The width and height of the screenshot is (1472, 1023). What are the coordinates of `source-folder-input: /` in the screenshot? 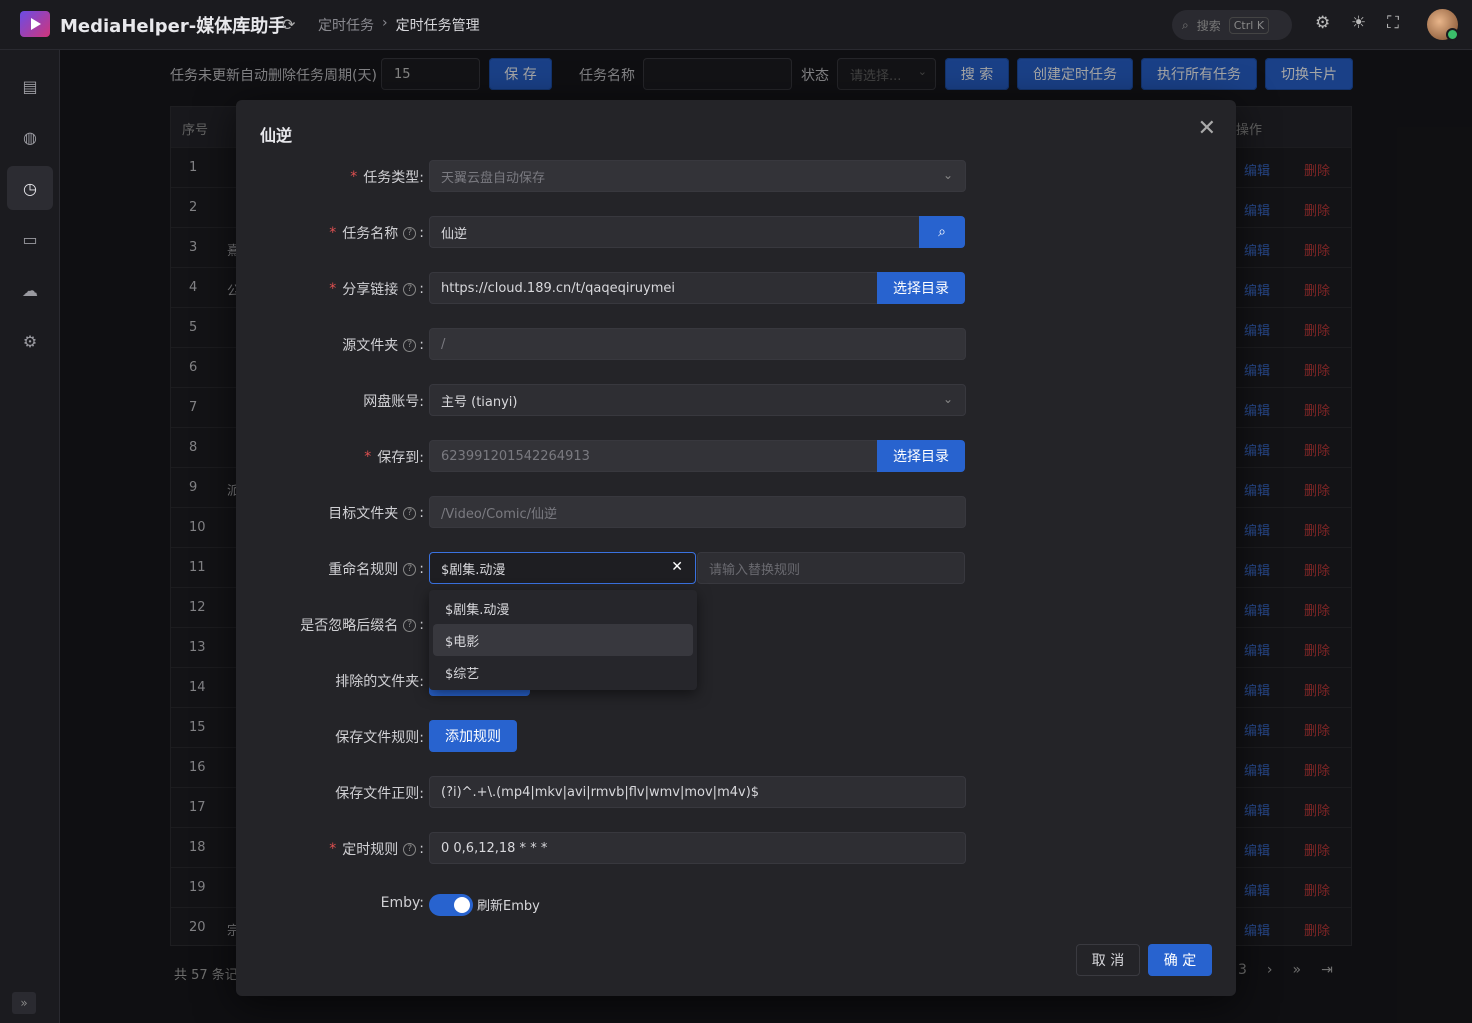 It's located at (697, 344).